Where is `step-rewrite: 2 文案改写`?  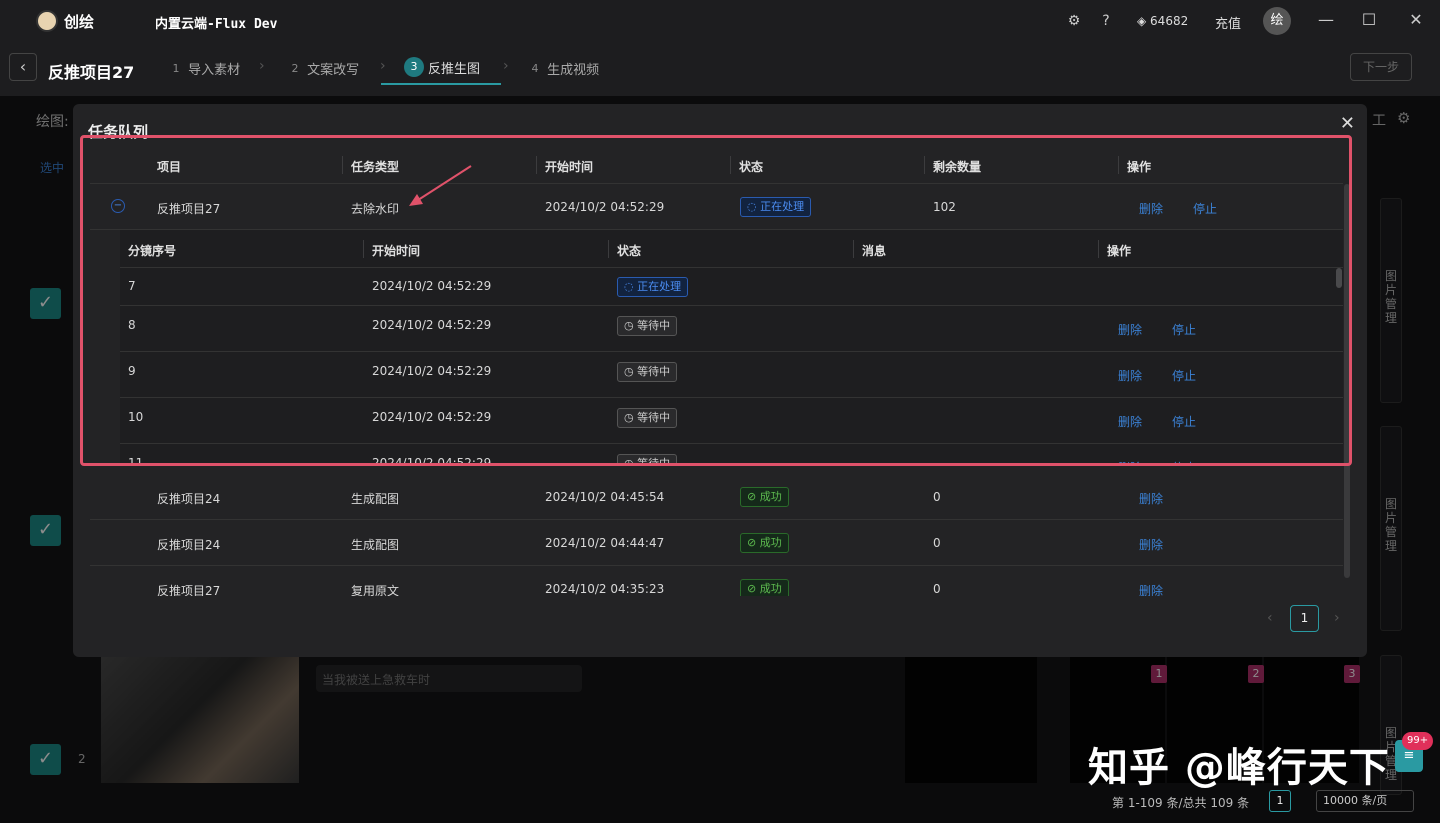
step-rewrite: 2 文案改写 is located at coordinates (323, 68).